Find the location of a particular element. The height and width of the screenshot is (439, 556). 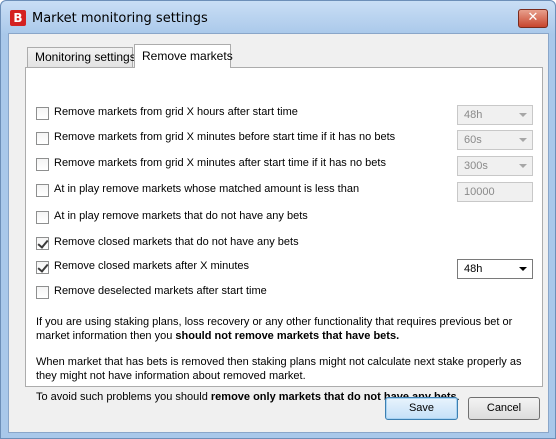

app-logo-icon: B is located at coordinates (18, 18).